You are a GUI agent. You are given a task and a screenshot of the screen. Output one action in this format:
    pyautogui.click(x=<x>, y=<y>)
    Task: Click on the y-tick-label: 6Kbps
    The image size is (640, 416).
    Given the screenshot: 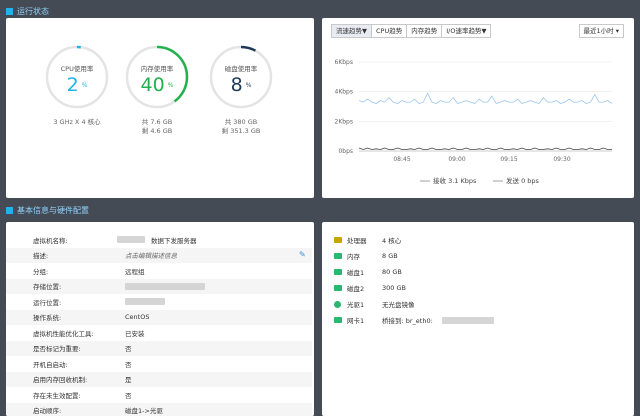 What is the action you would take?
    pyautogui.click(x=344, y=62)
    